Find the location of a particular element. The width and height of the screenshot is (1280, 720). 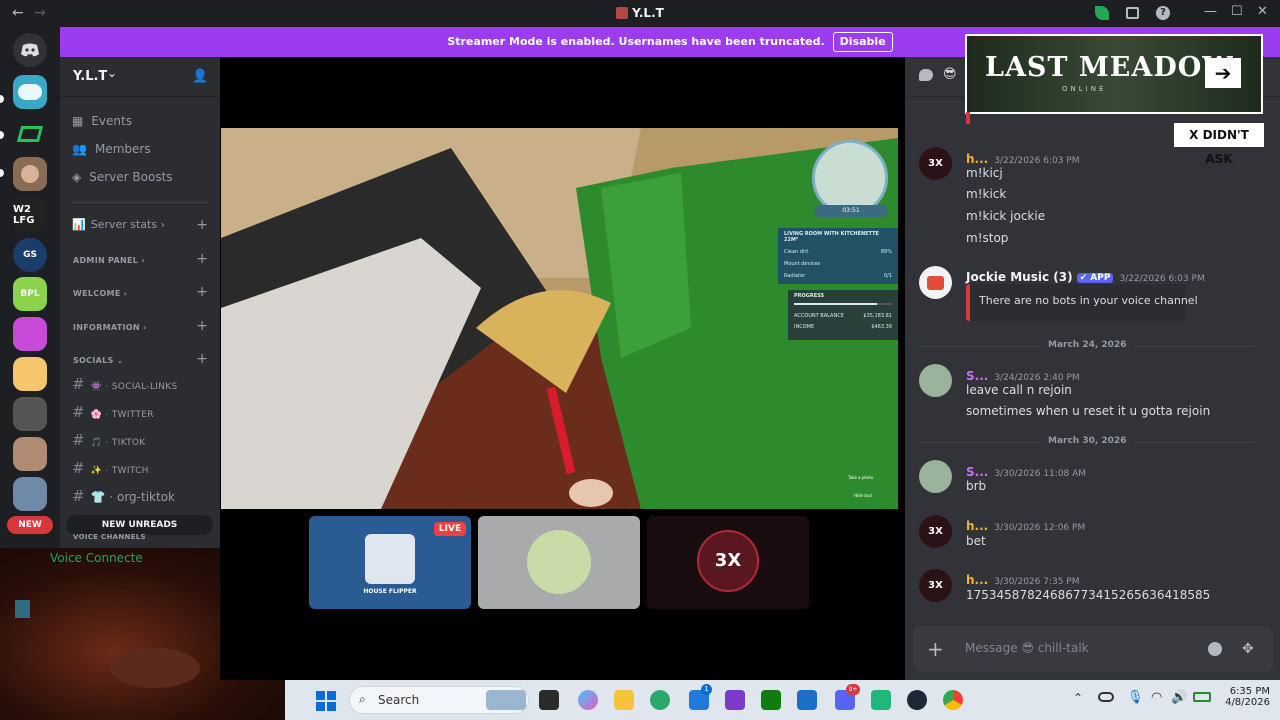

discord-taskbar-icon: 9+ is located at coordinates (847, 697).